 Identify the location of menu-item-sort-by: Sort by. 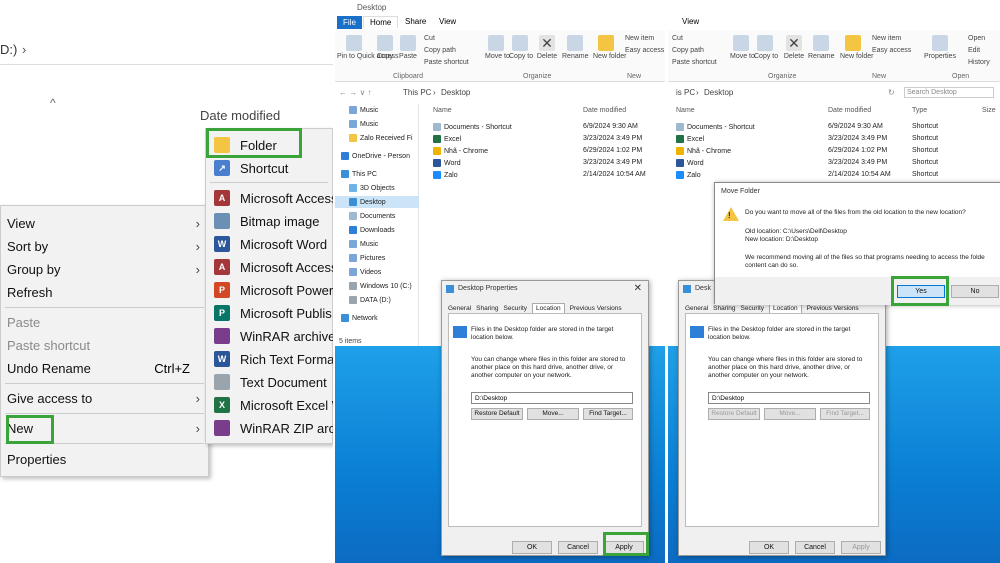
(27, 246).